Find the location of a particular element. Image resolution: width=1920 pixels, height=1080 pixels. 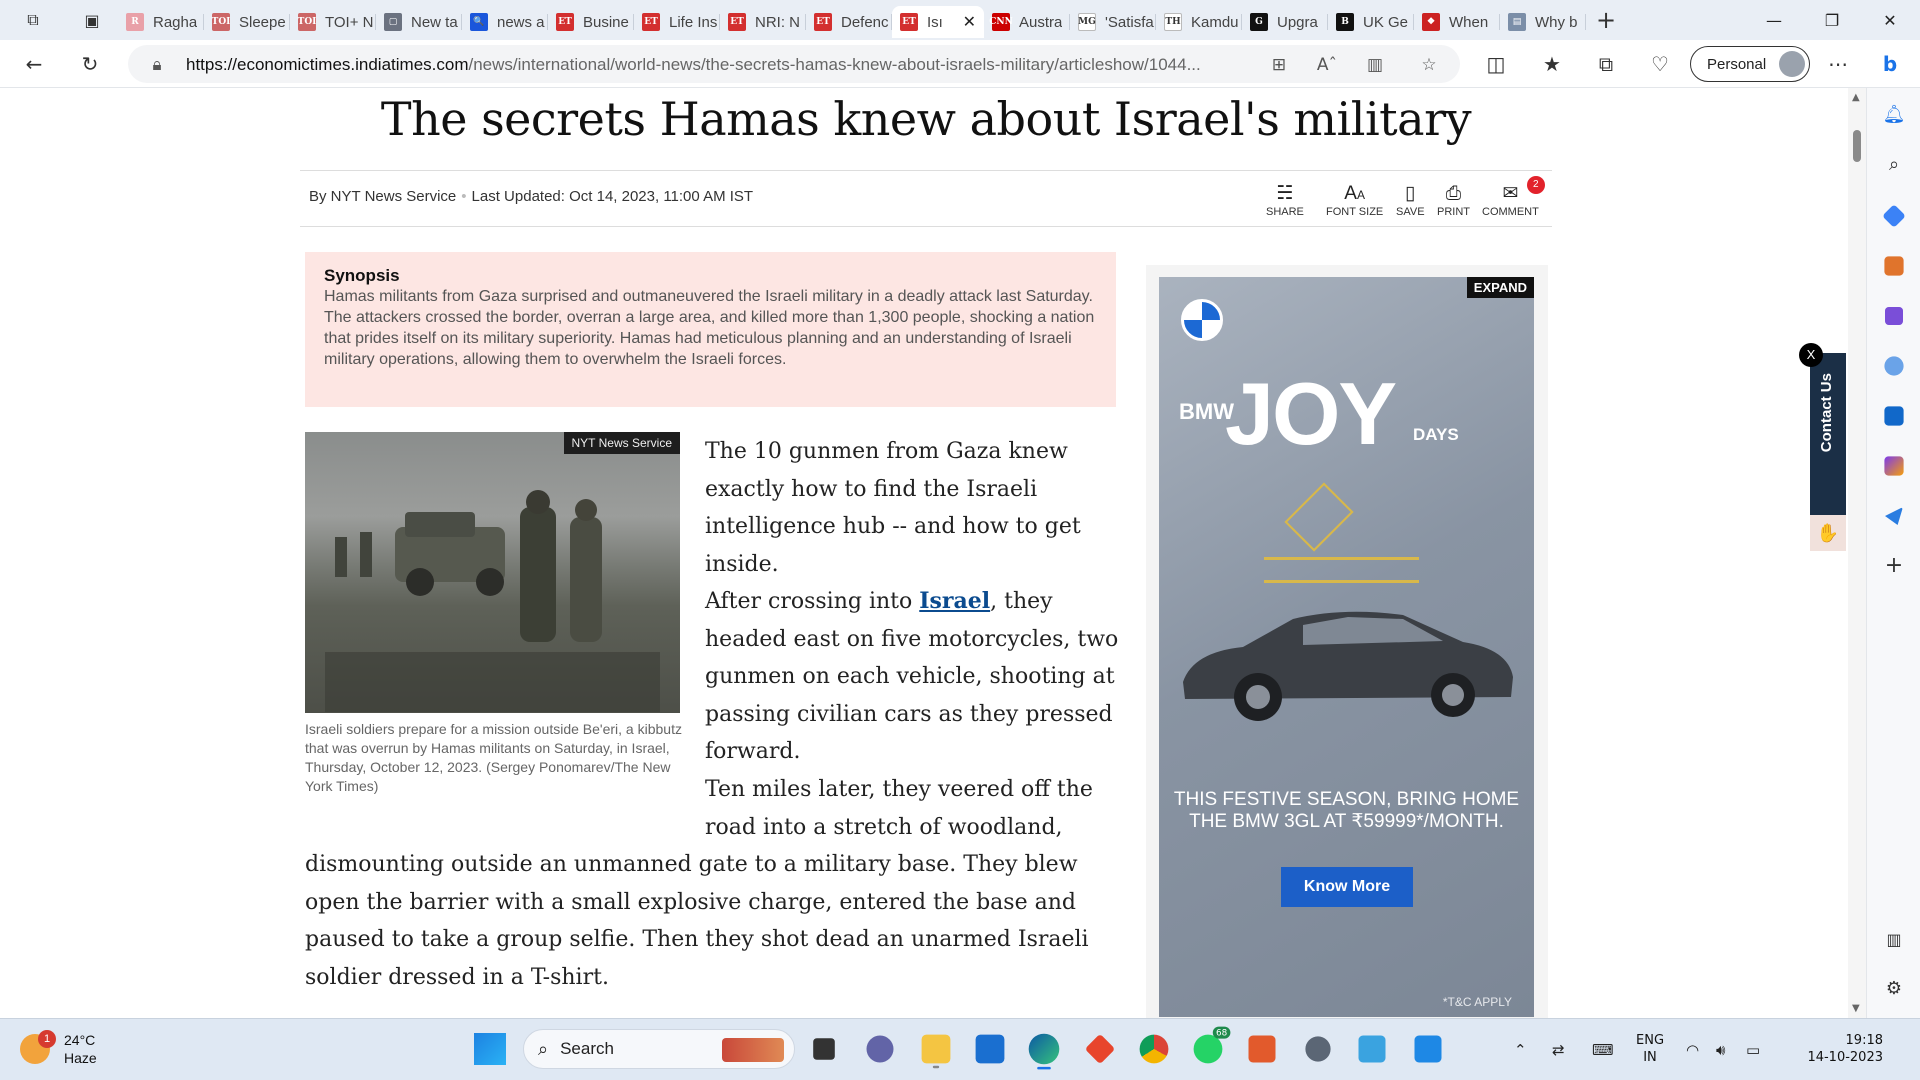

know-more-button: Know More is located at coordinates (1347, 887).